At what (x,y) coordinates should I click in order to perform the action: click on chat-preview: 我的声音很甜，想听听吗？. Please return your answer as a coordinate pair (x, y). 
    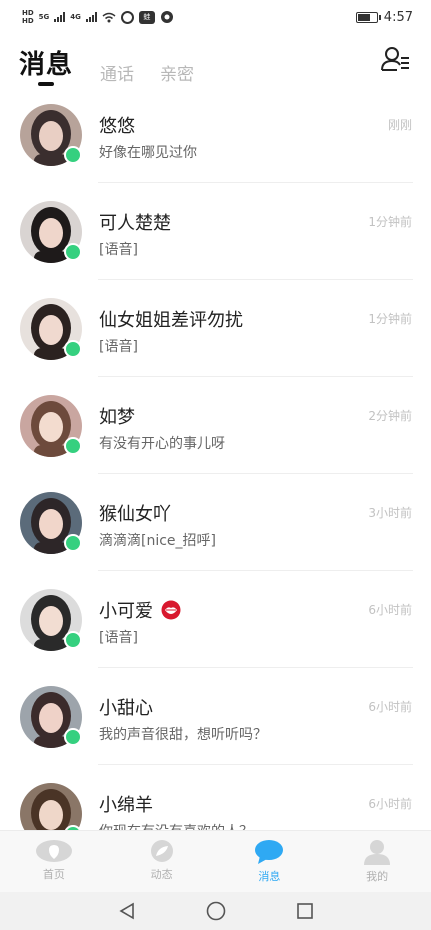
    Looking at the image, I should click on (183, 735).